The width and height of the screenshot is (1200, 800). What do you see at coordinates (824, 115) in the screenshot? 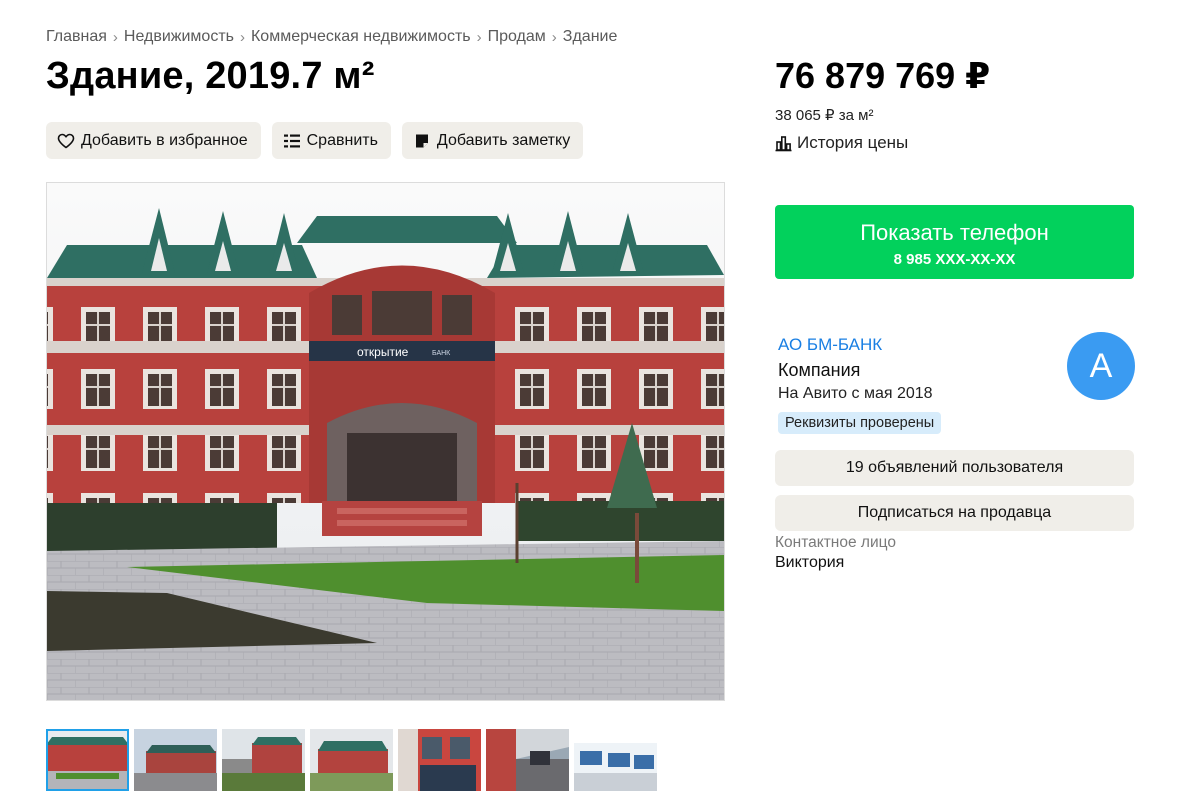
I see `price-per-m2: 38 065 ₽ за м²` at bounding box center [824, 115].